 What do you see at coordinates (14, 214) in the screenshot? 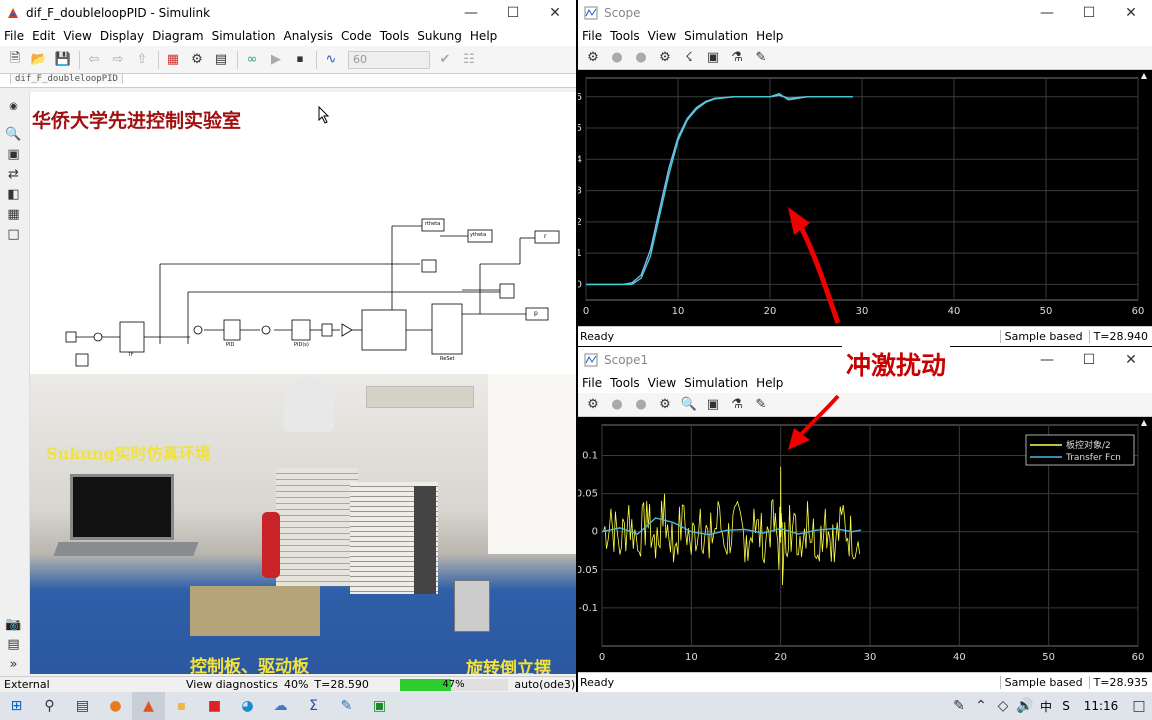
I see `image-icon: ▦` at bounding box center [14, 214].